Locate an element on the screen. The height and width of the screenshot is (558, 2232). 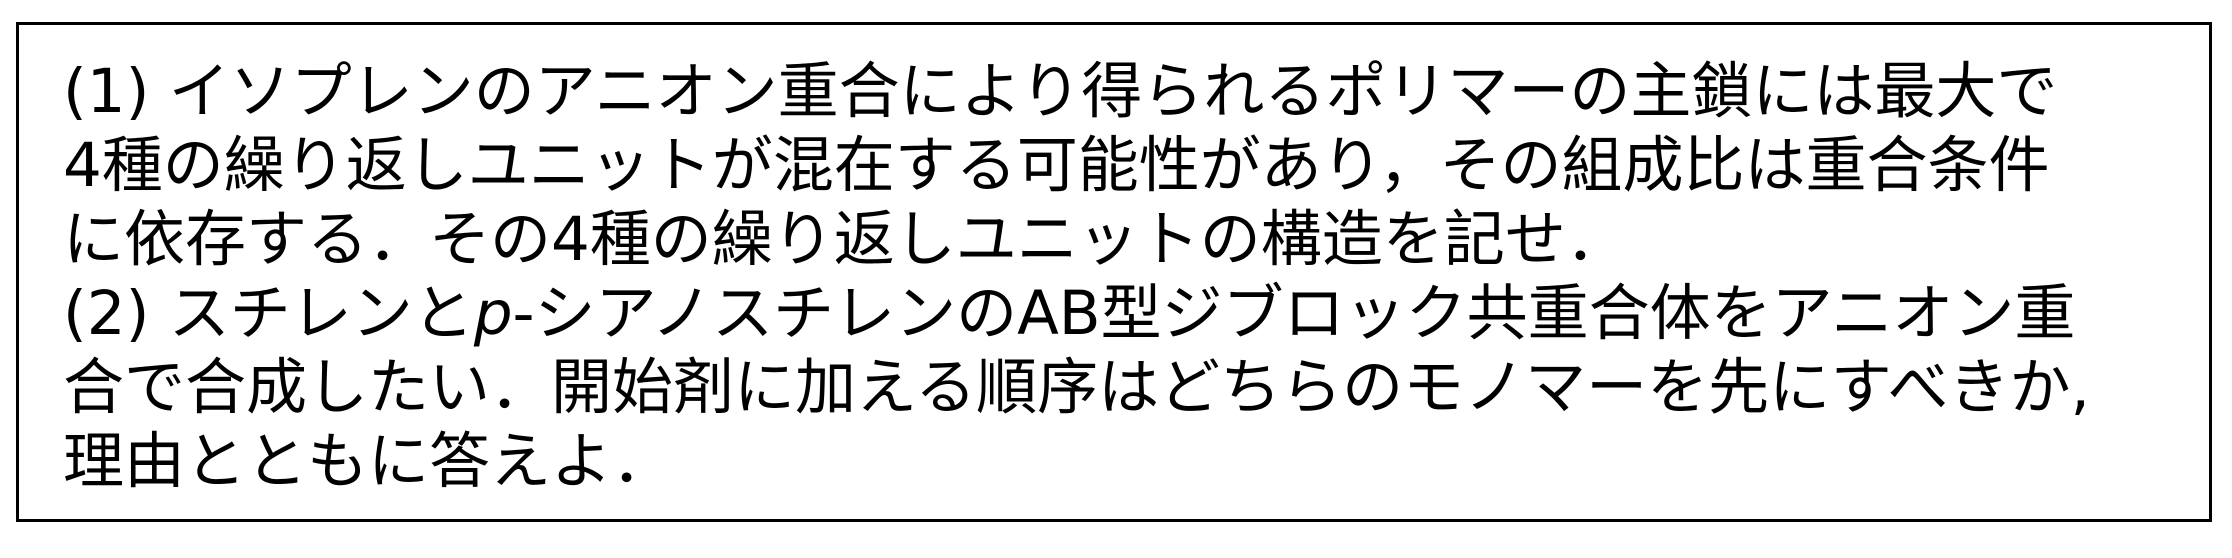
part2-line1-italic-p: p is located at coordinates (493, 313).